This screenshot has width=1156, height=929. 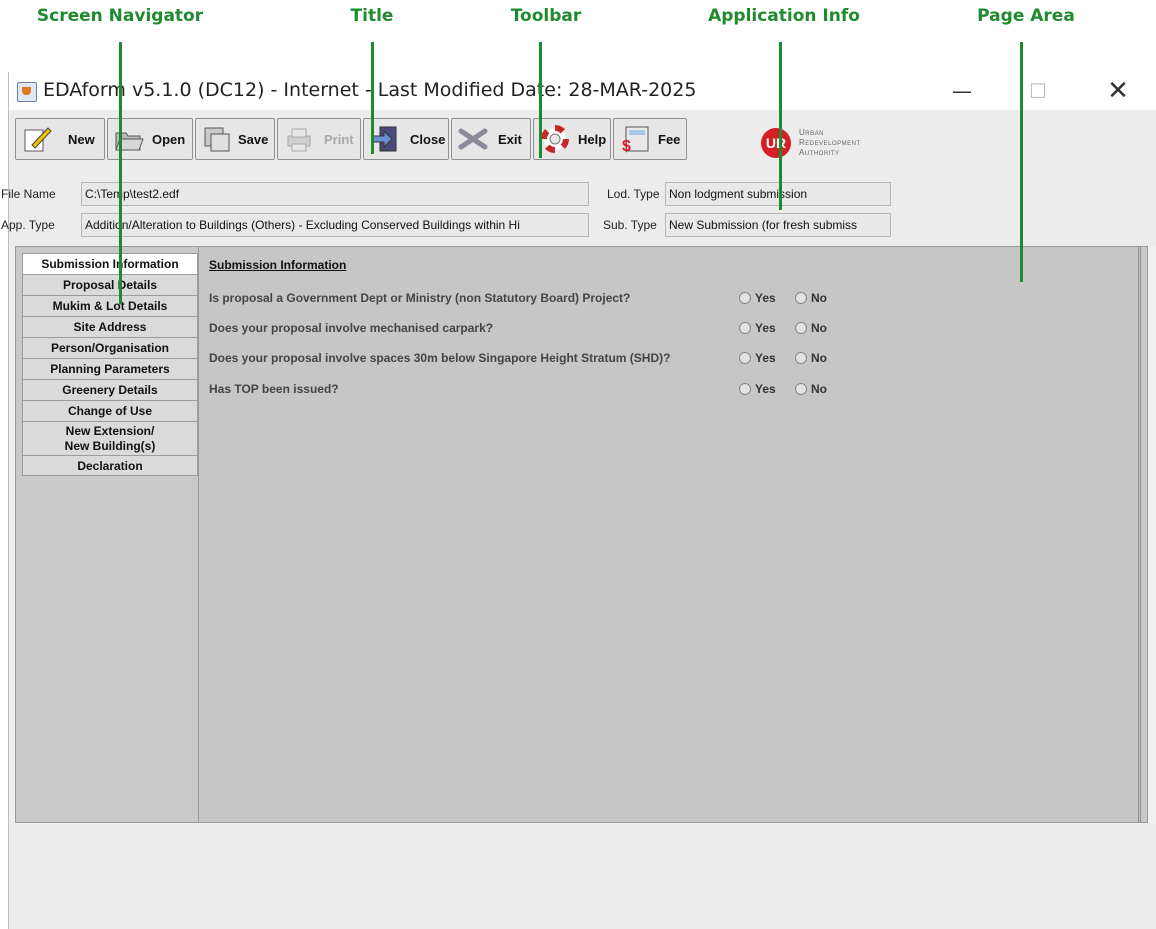 I want to click on new-label: New, so click(x=81, y=139).